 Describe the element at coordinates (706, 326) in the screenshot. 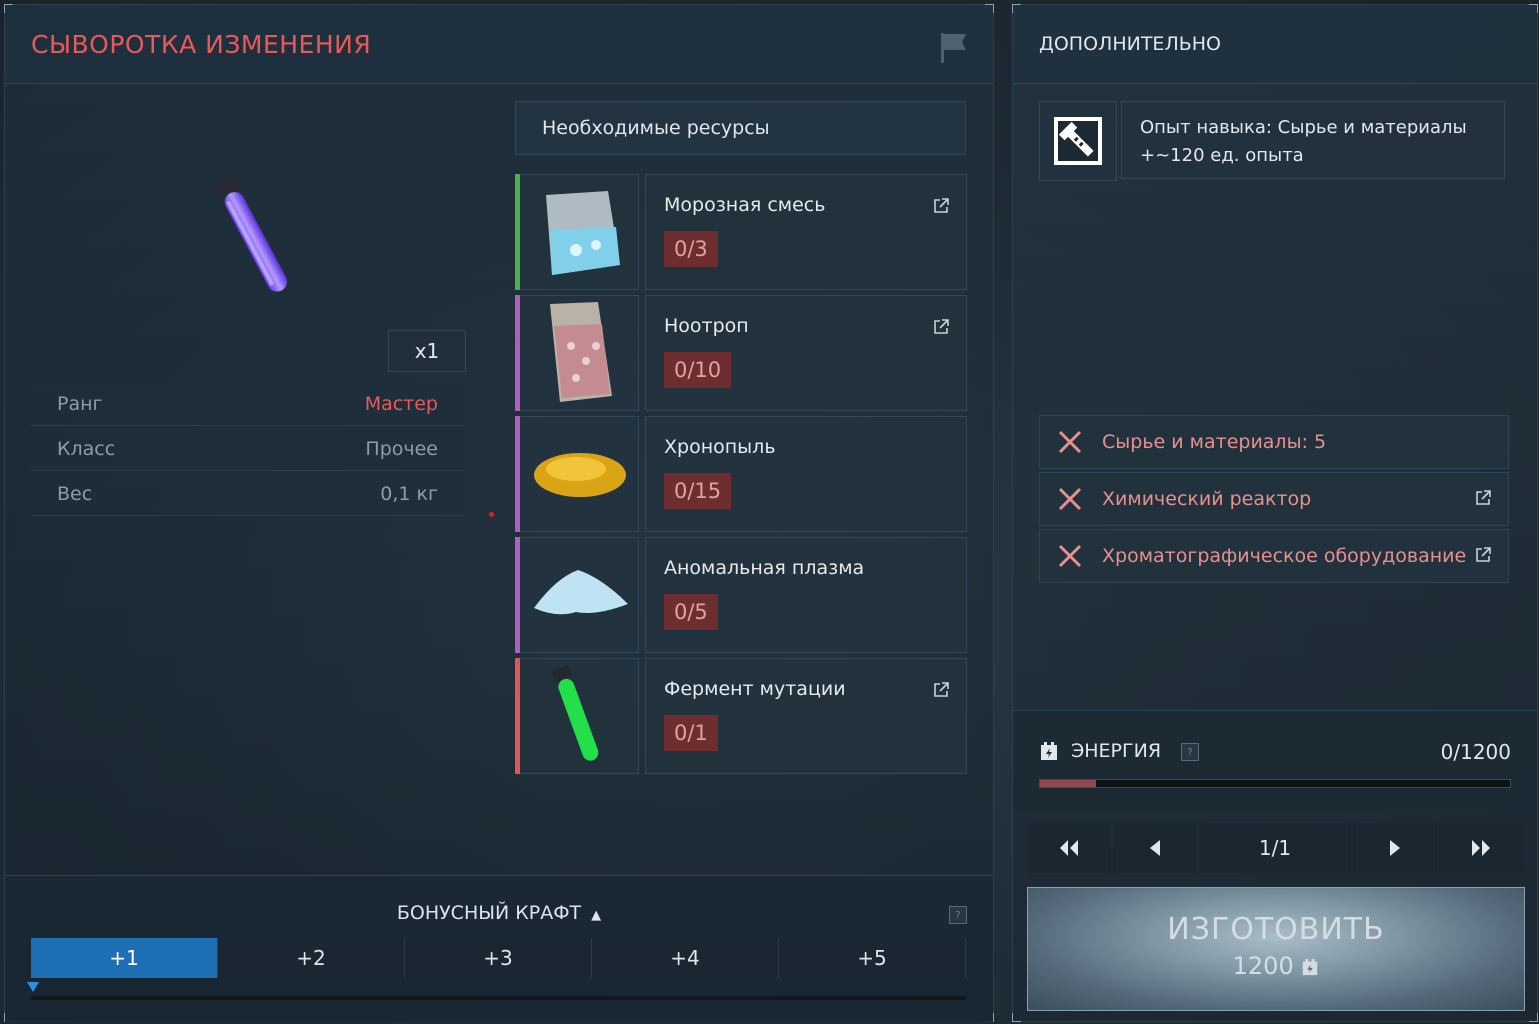

I see `resource-name: Ноотроп` at that location.